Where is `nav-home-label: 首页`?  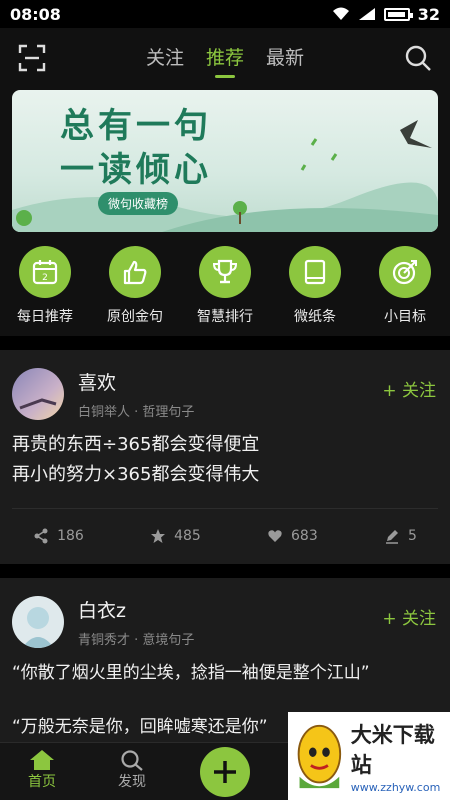 nav-home-label: 首页 is located at coordinates (42, 782).